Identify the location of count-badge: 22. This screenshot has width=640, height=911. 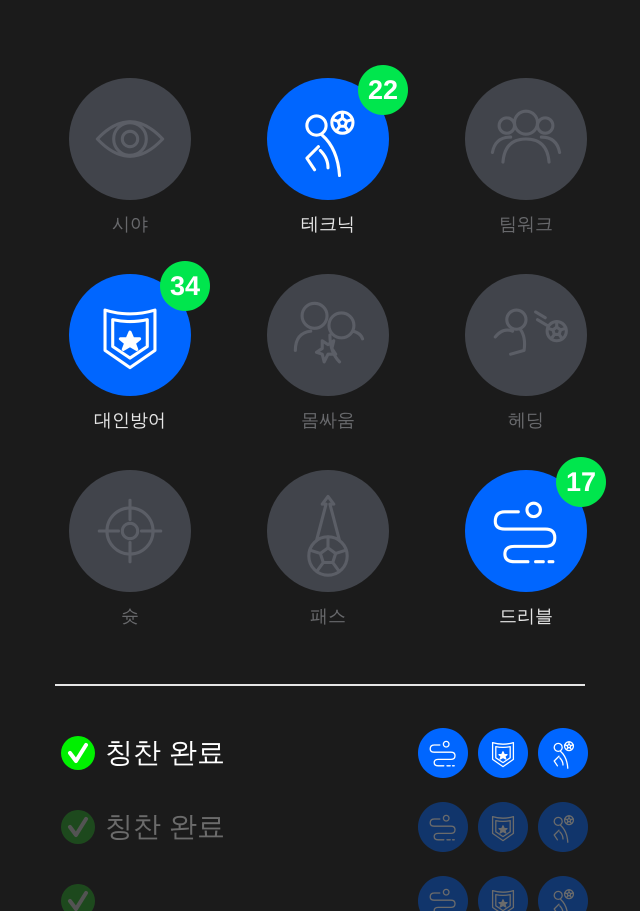
(383, 90).